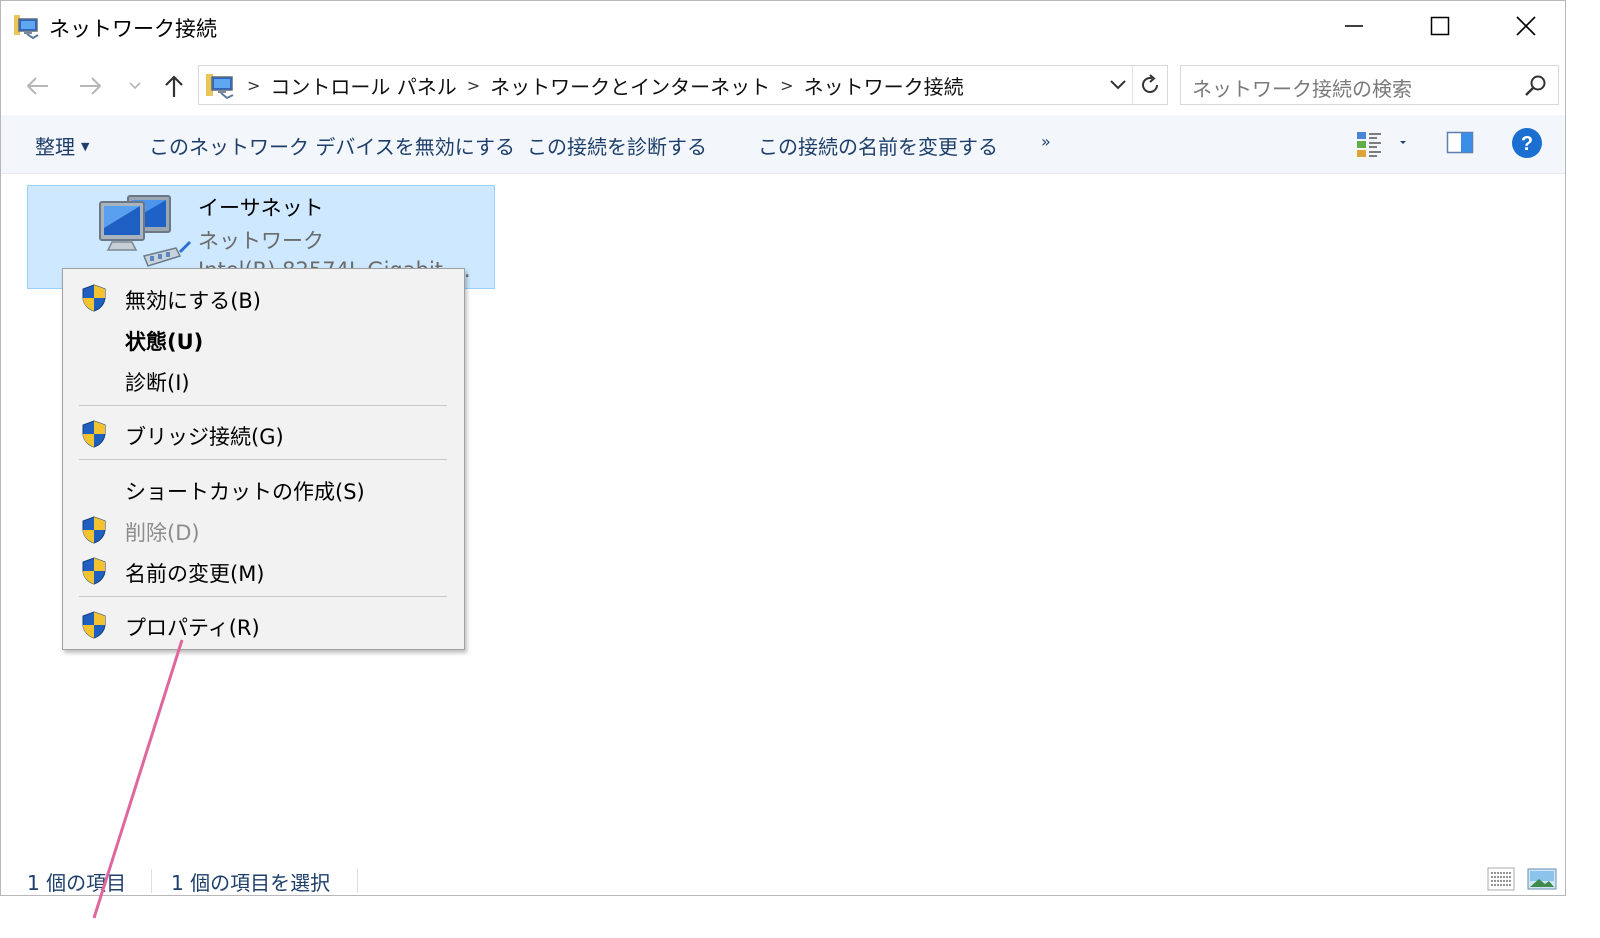 This screenshot has height=938, width=1600. Describe the element at coordinates (332, 145) in the screenshot. I see `disable-device-button: このネットワーク デバイスを無効にする` at that location.